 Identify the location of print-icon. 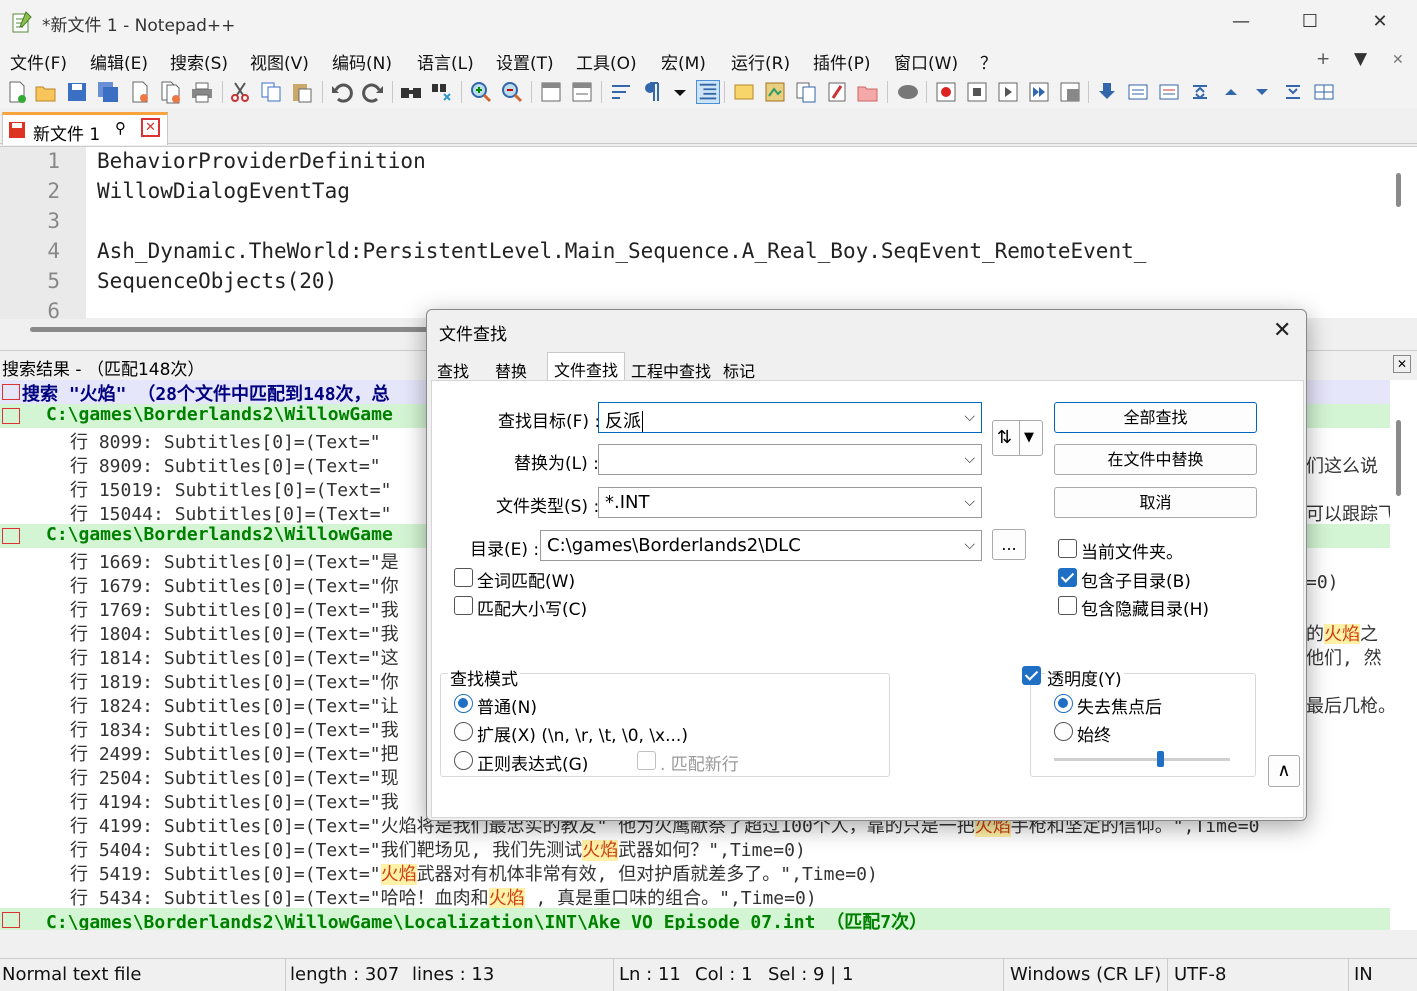
(202, 92).